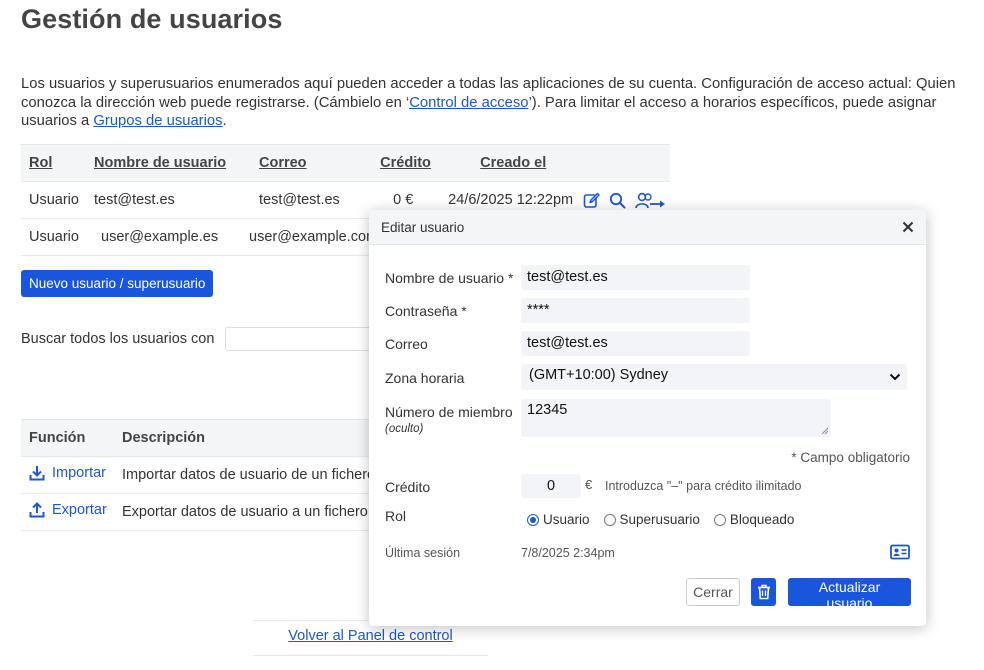  Describe the element at coordinates (547, 410) in the screenshot. I see `member-number-value: 12345` at that location.